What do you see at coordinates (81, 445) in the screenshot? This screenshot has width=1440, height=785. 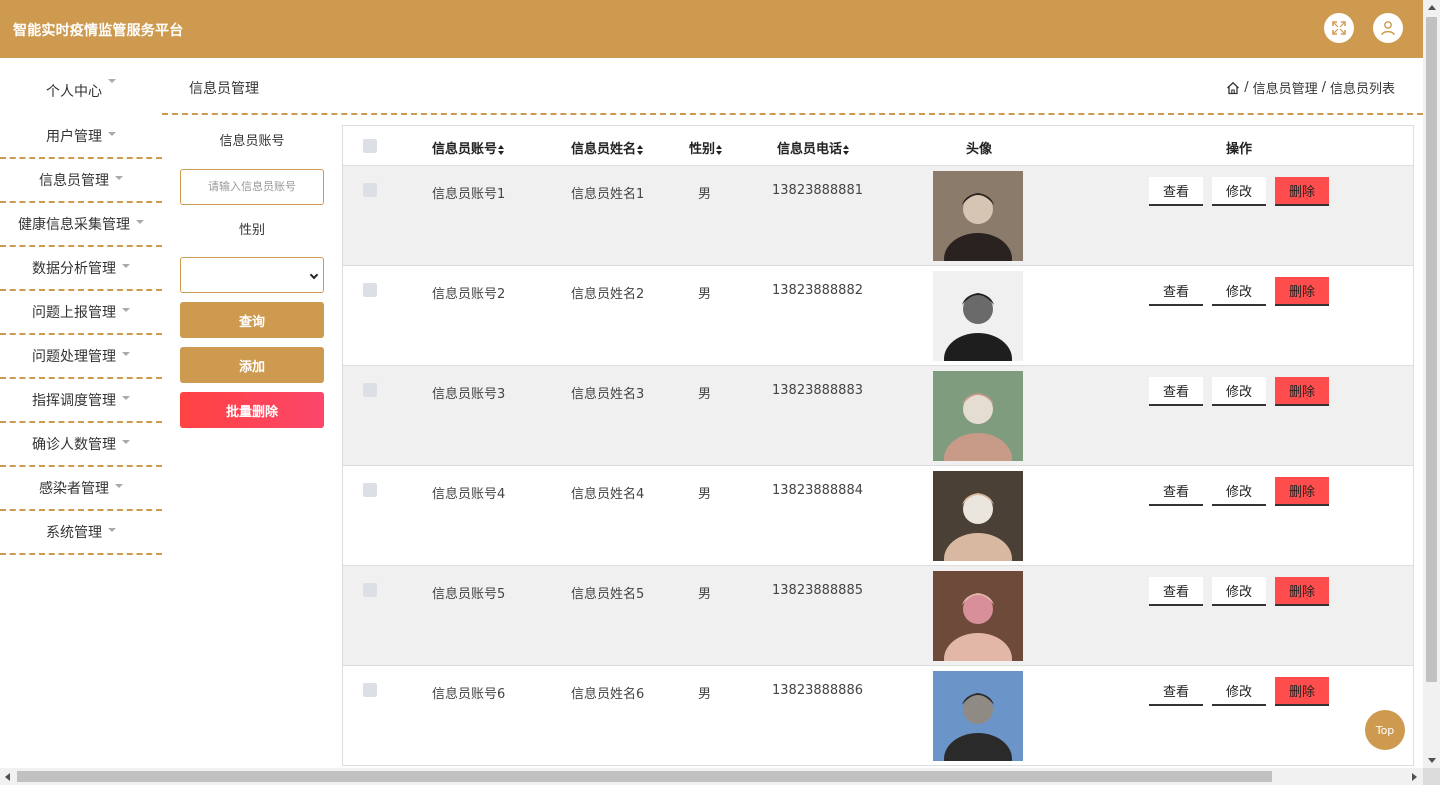 I see `sidebar-item: 确诊人数管理` at bounding box center [81, 445].